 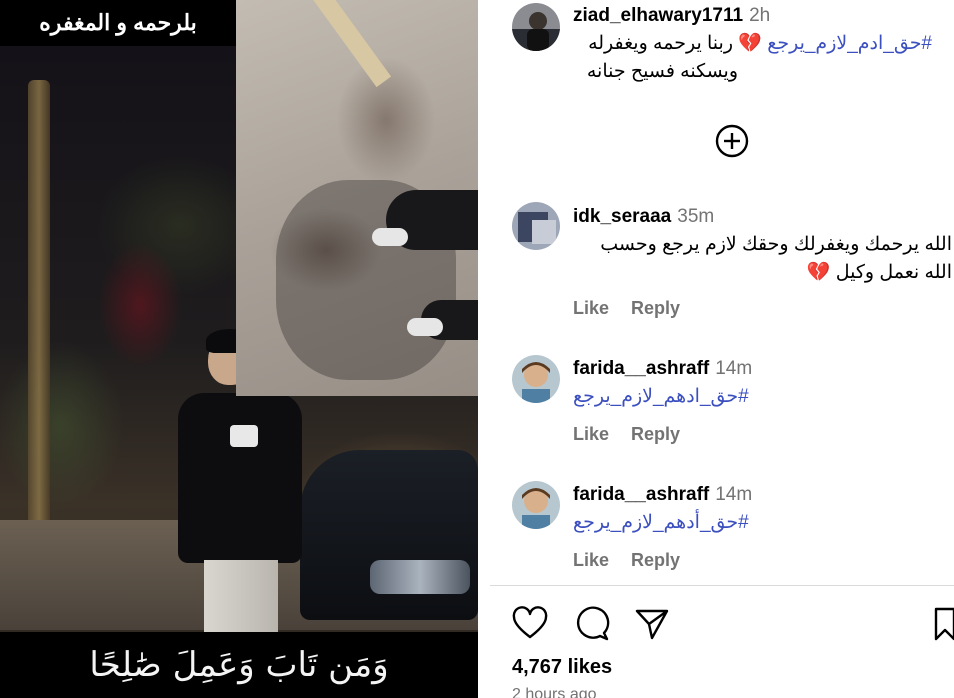 I want to click on author-username: ziad_elhawary1711 2h, so click(x=671, y=16).